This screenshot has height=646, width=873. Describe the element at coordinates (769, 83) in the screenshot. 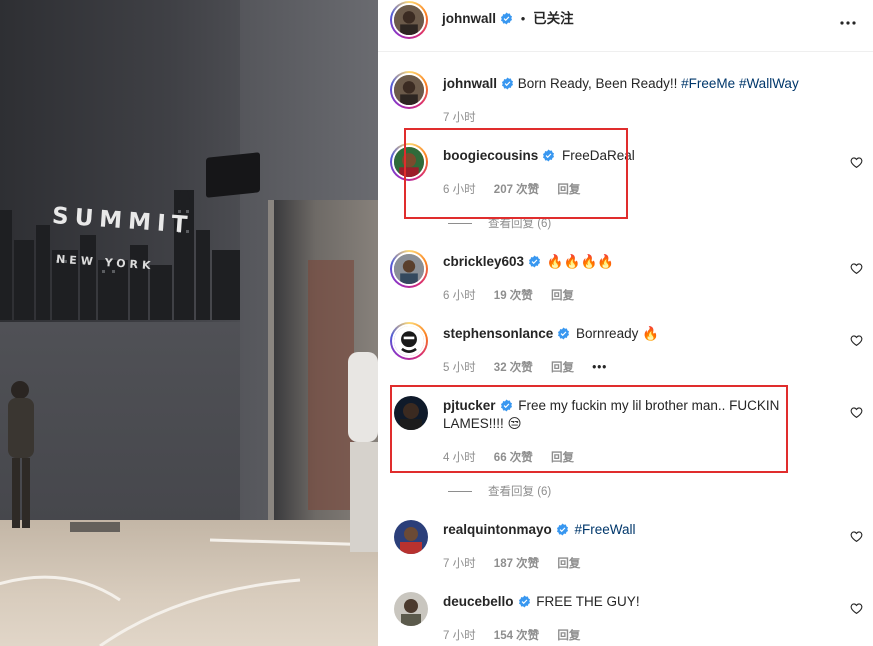

I see `hashtag-link: #WallWay` at that location.